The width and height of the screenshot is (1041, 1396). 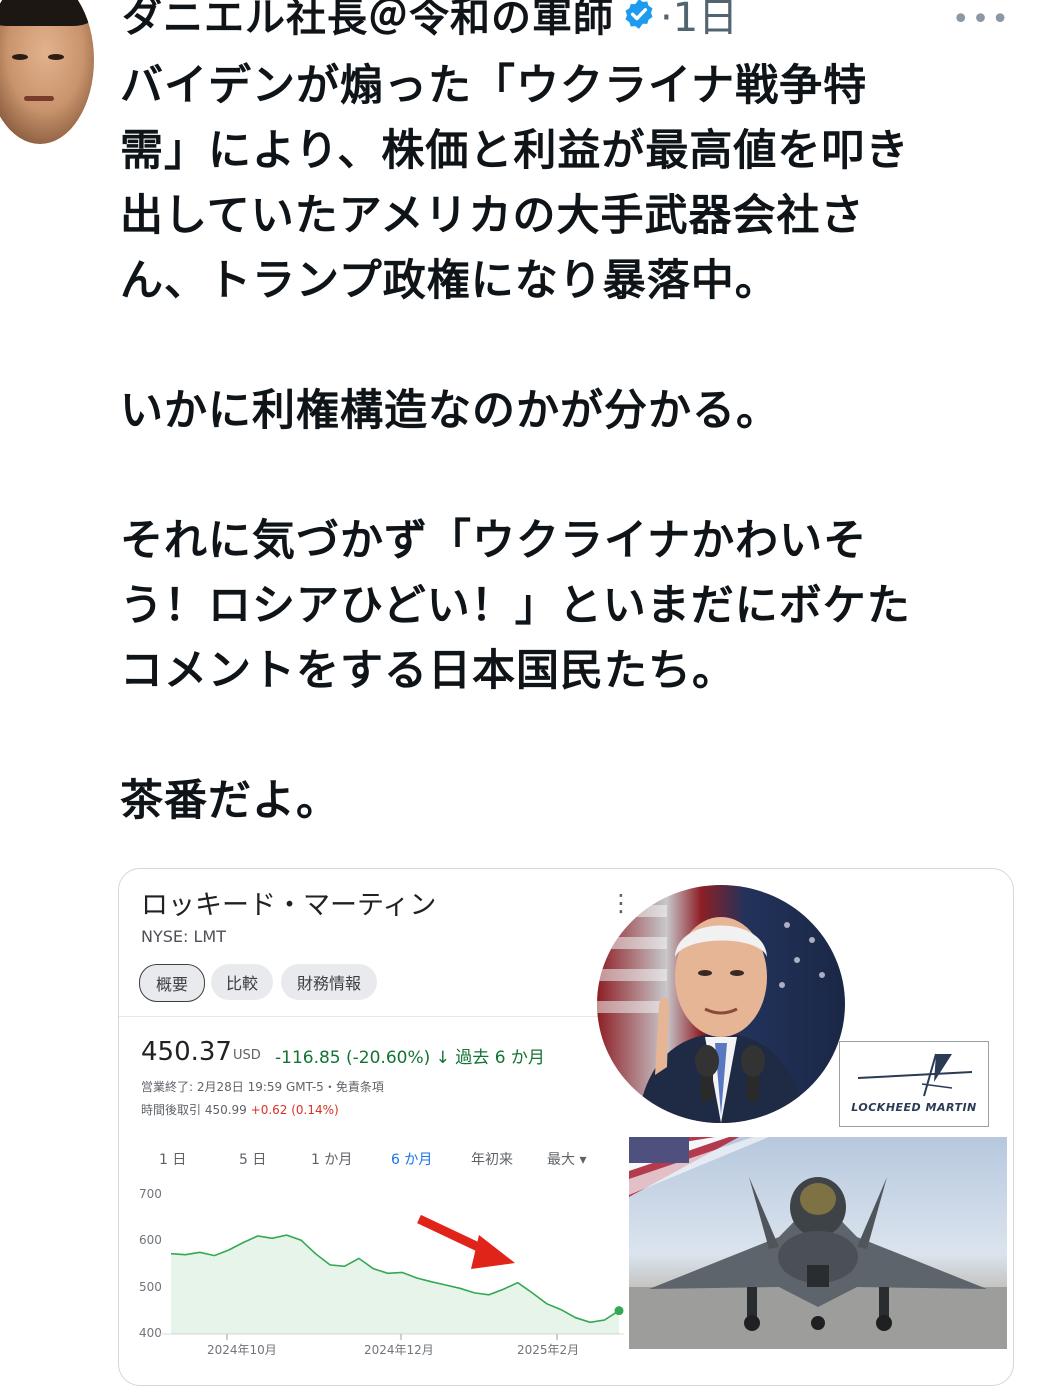 What do you see at coordinates (515, 151) in the screenshot?
I see `tweet-line: 需」により、株価と利益が最高値を叩き` at bounding box center [515, 151].